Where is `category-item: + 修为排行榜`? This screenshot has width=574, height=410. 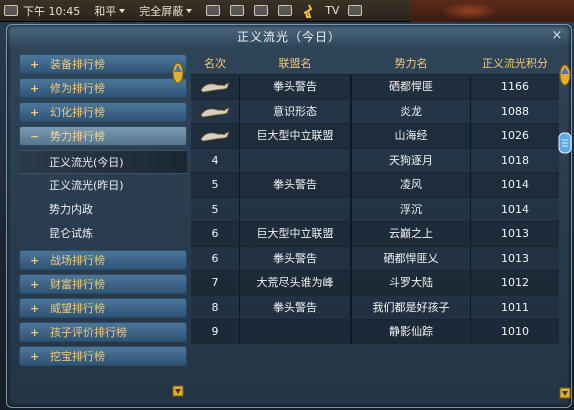
category-item: + 修为排行榜 is located at coordinates (103, 88).